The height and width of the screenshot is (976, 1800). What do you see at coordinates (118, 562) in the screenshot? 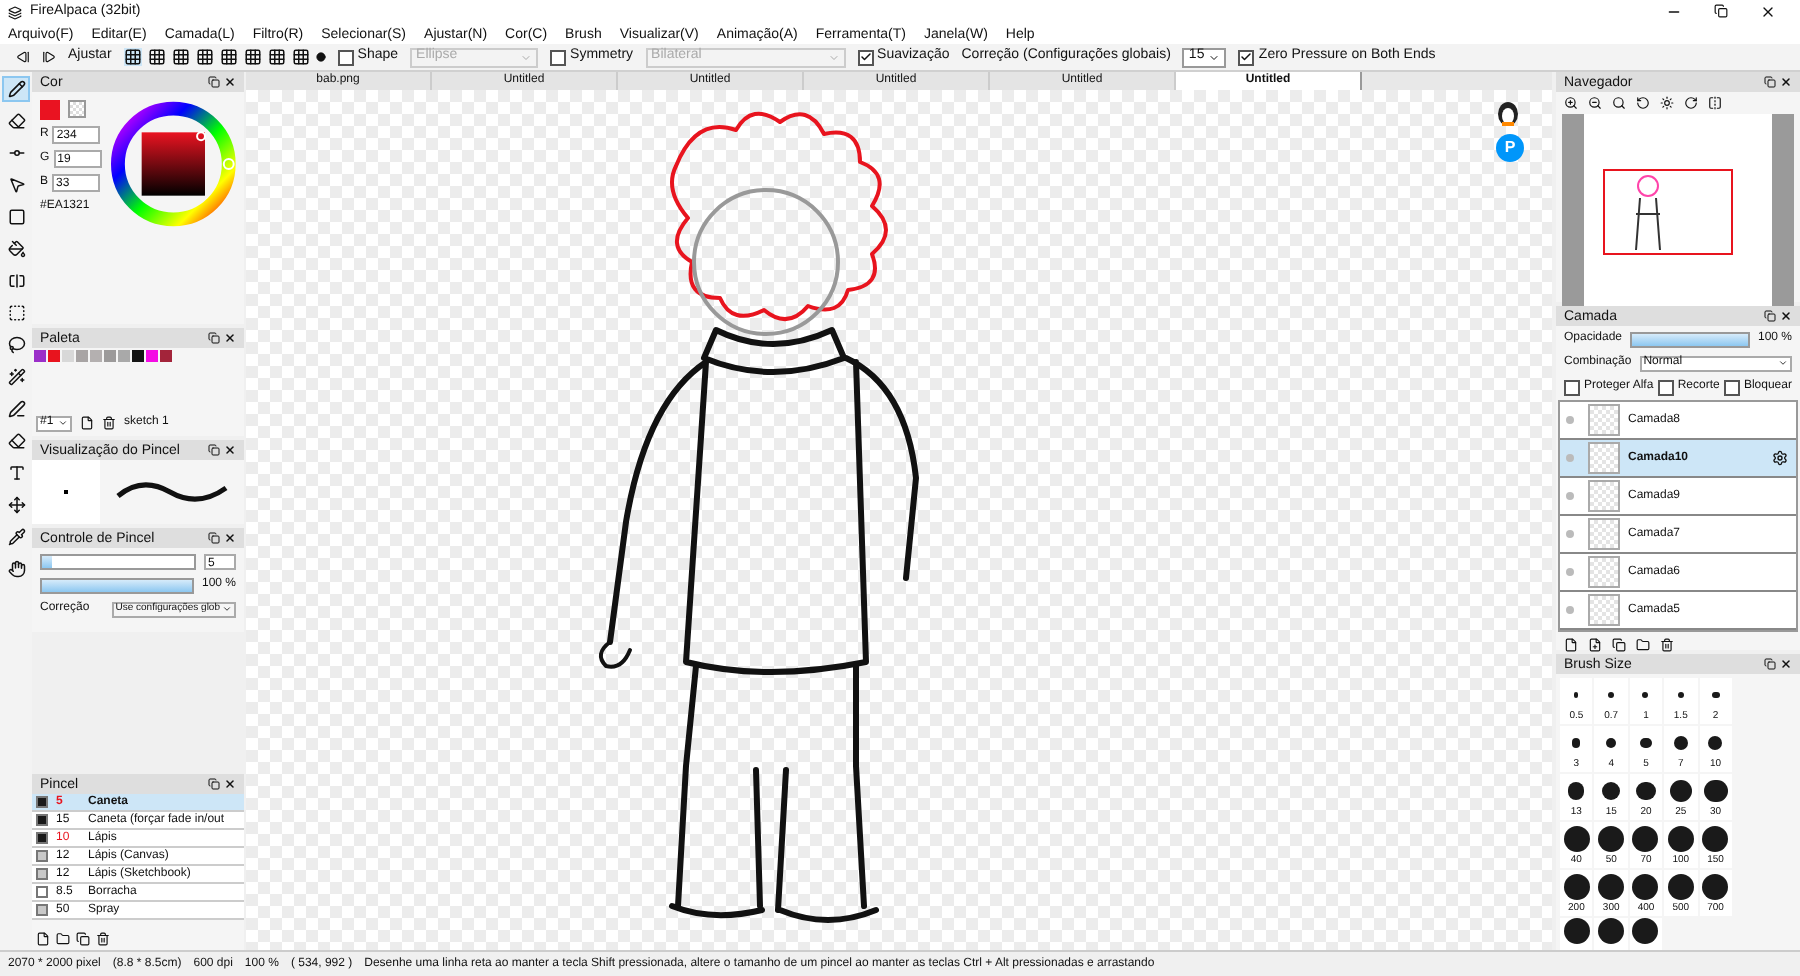
I see `slider-track` at bounding box center [118, 562].